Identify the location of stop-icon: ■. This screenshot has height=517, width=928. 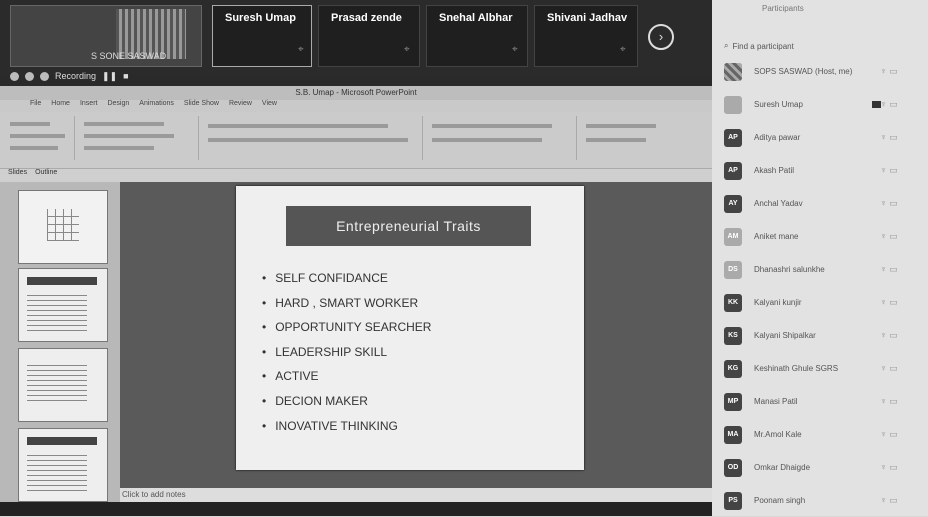
(125, 76).